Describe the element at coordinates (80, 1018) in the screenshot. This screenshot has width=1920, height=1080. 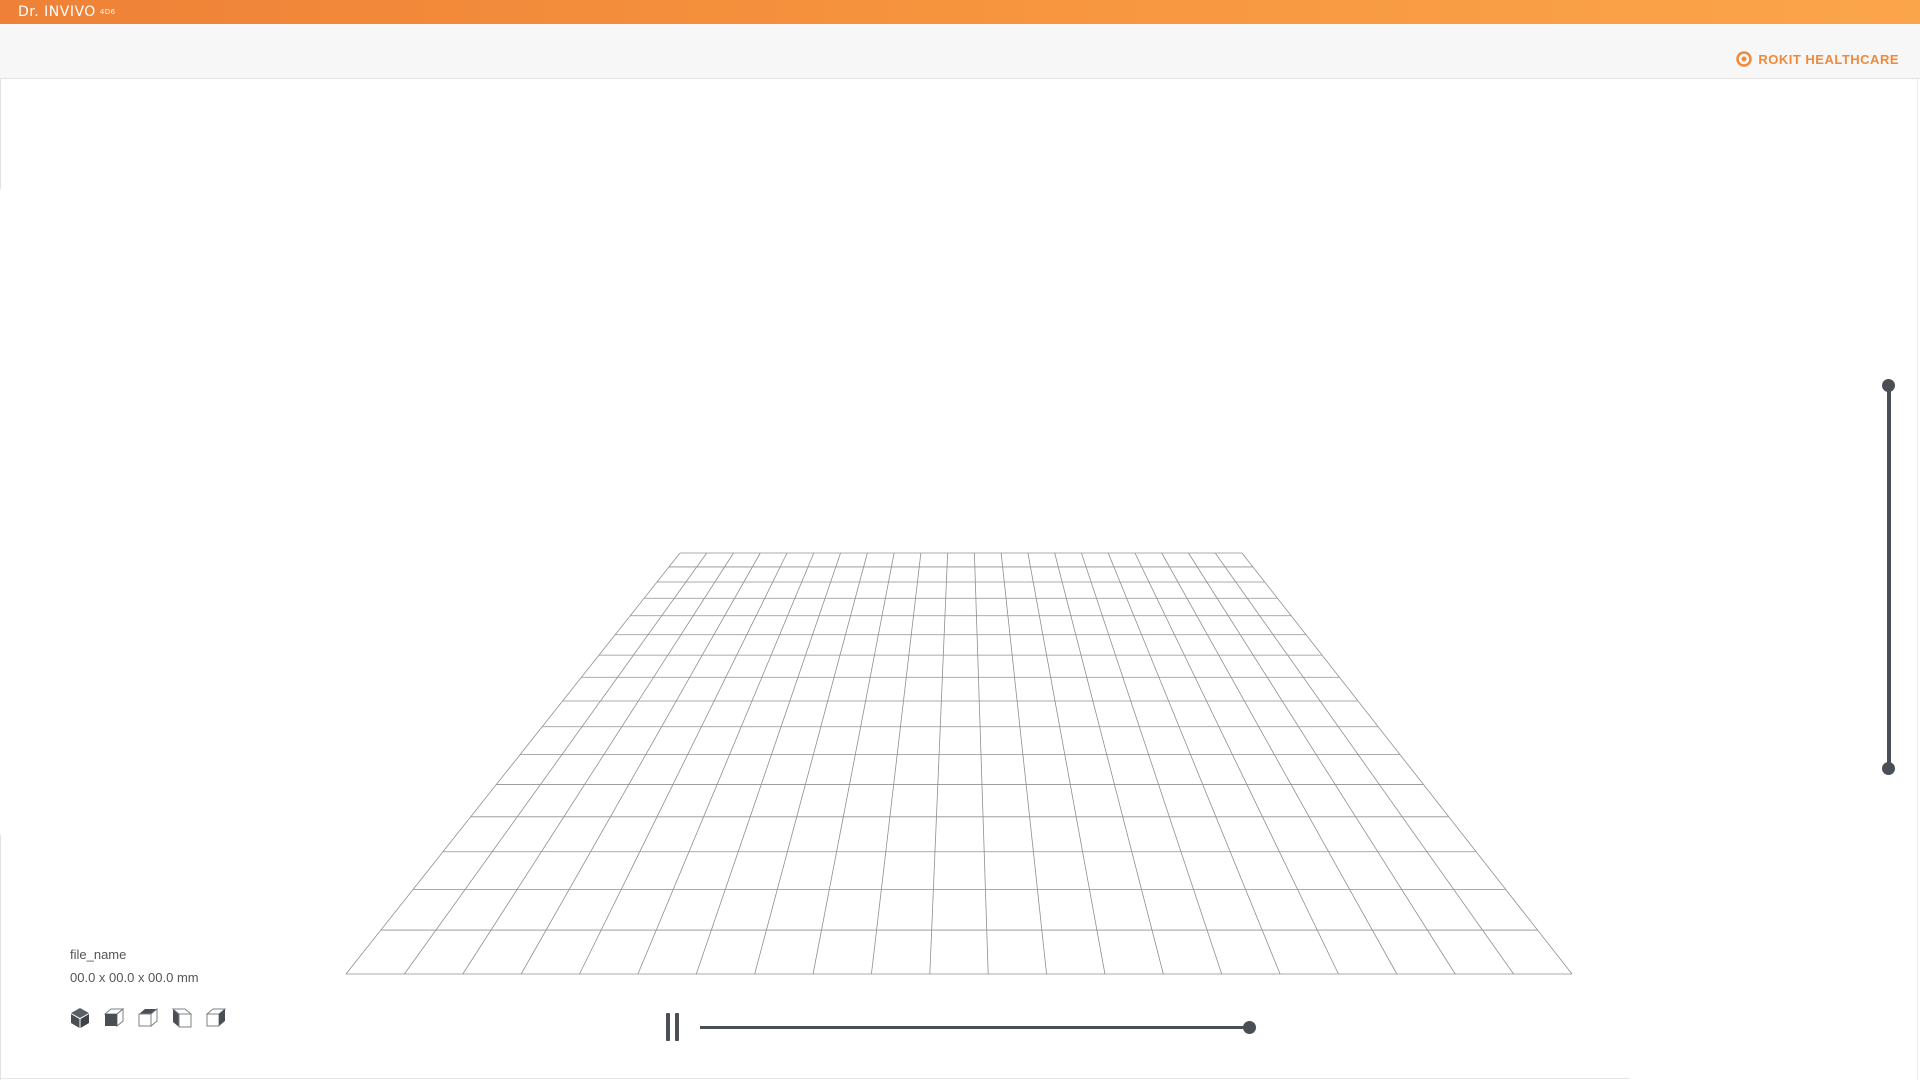
I see `view-iso-icon` at that location.